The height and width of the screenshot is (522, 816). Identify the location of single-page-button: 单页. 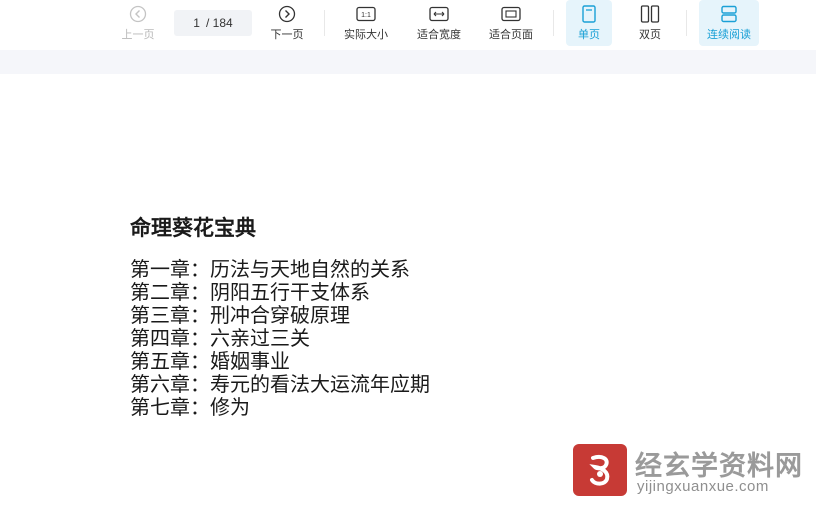
(589, 23).